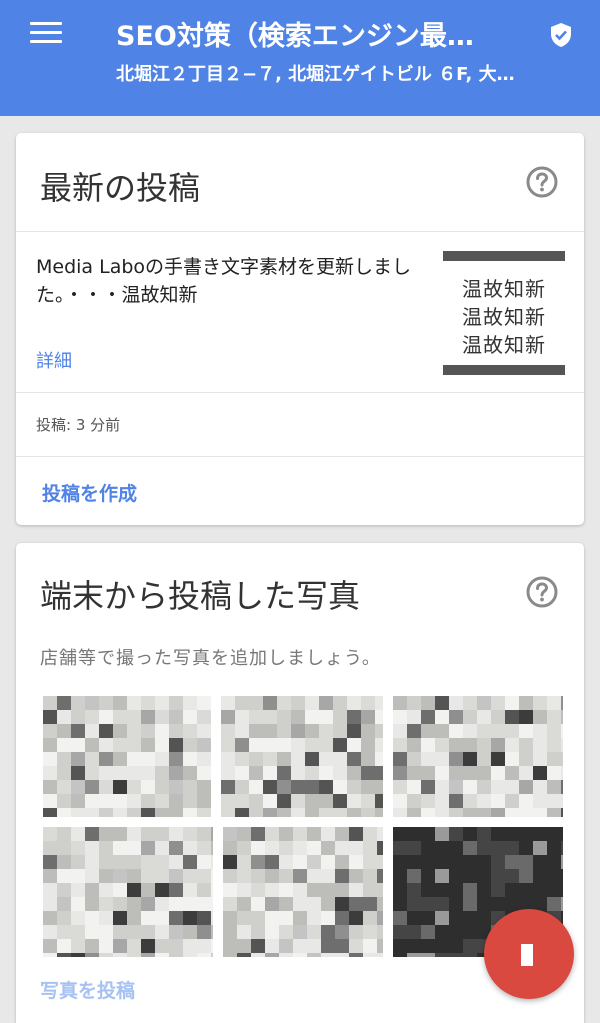  What do you see at coordinates (210, 658) in the screenshot?
I see `photo-hint: 店舗等で撮った写真を追加しましょう。` at bounding box center [210, 658].